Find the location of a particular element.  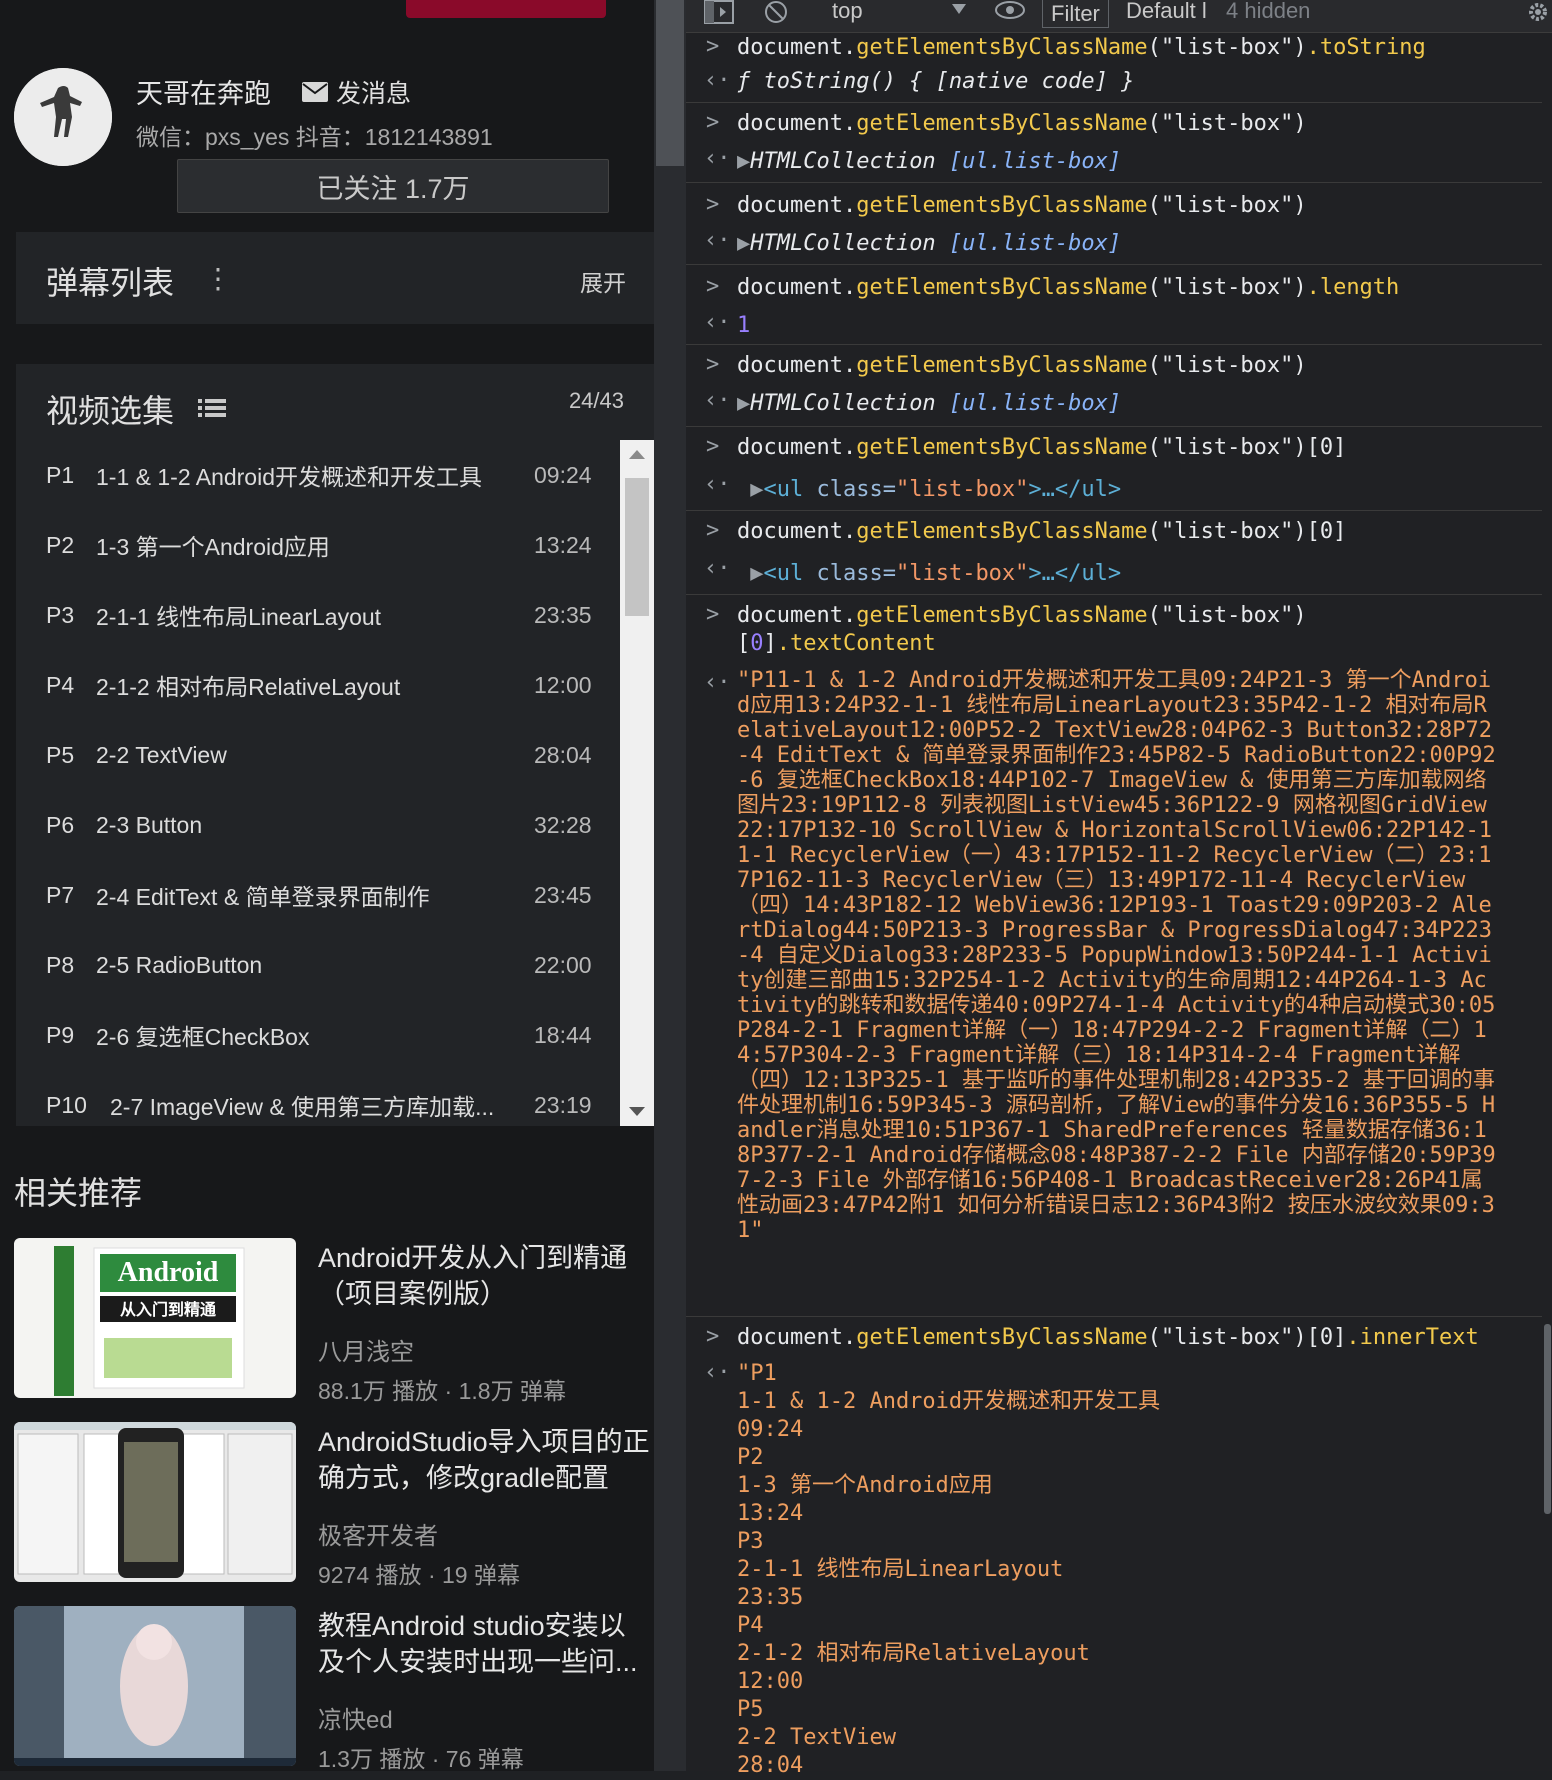

log-levels-dropdown: Default l is located at coordinates (1166, 12).